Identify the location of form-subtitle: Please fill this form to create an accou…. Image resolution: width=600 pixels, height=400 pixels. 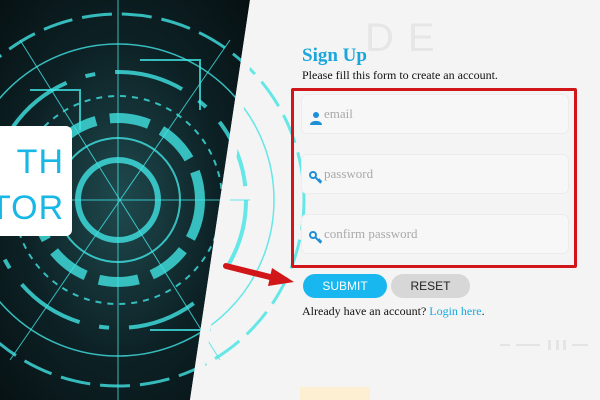
(400, 75).